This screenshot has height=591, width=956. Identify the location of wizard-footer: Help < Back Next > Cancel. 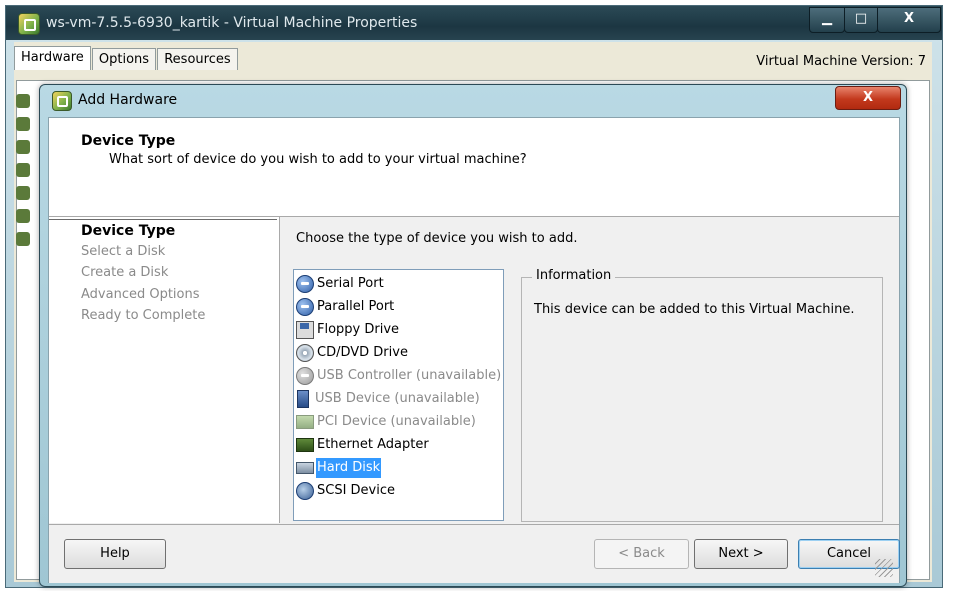
(474, 553).